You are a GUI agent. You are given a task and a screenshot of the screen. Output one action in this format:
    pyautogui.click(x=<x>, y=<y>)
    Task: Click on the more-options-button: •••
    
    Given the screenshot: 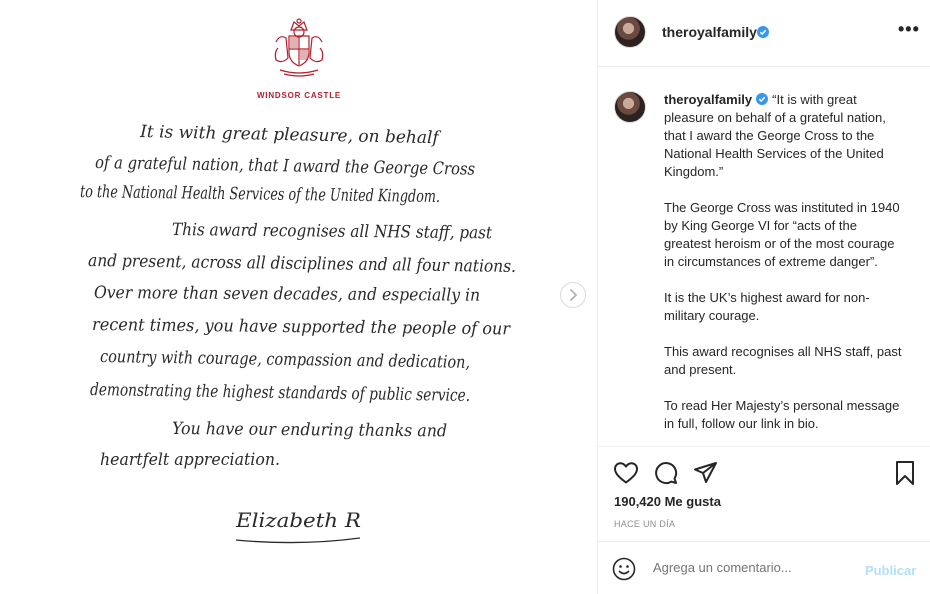 What is the action you would take?
    pyautogui.click(x=909, y=29)
    